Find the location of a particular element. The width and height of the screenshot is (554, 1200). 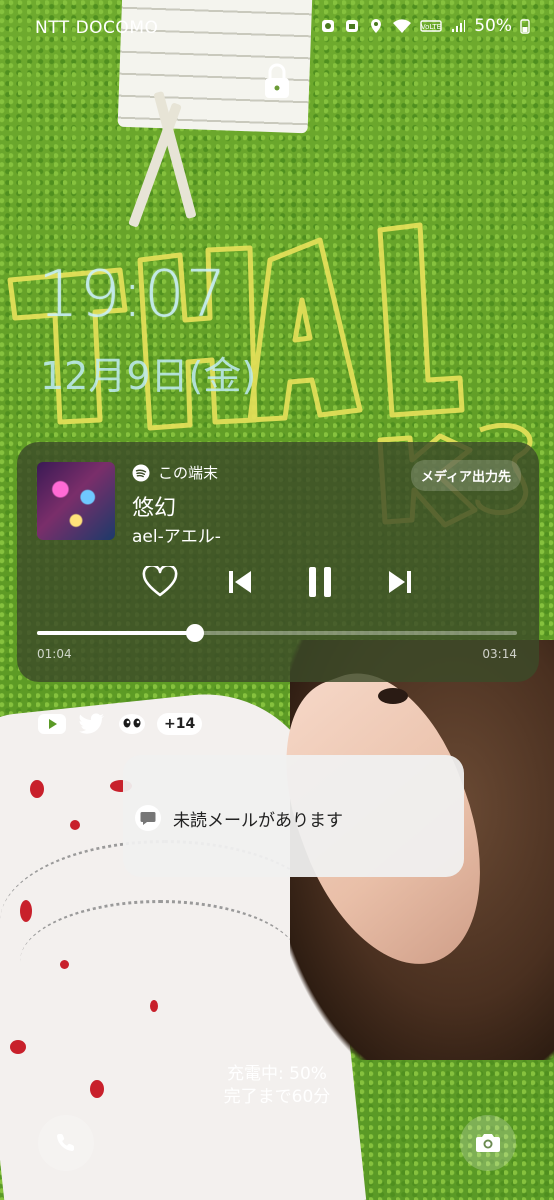

phone-shortcut-button is located at coordinates (66, 1143).